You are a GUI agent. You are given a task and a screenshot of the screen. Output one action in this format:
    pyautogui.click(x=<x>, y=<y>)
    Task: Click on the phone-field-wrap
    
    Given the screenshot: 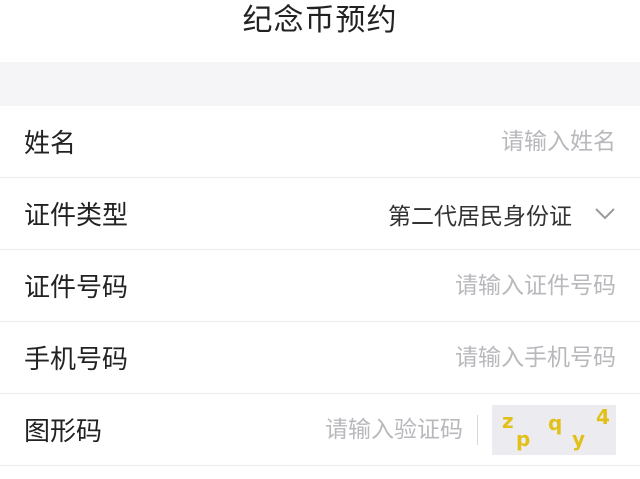 What is the action you would take?
    pyautogui.click(x=486, y=357)
    